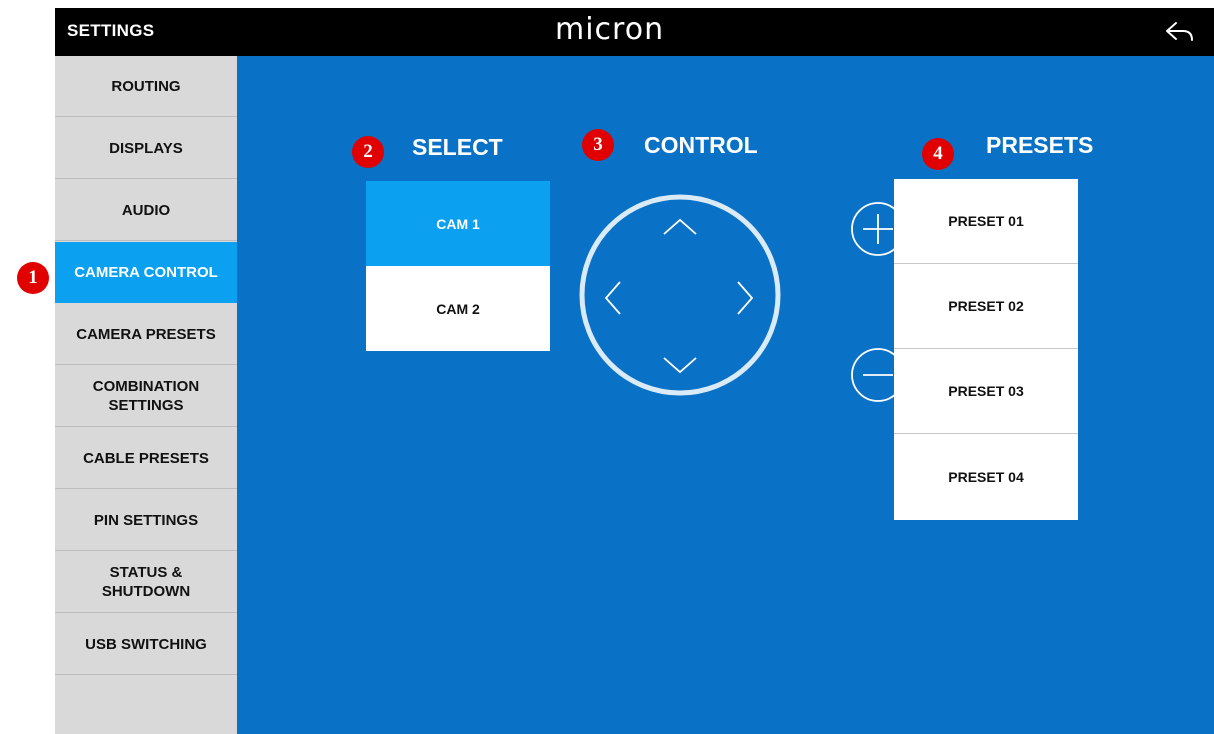 This screenshot has height=734, width=1214. What do you see at coordinates (680, 365) in the screenshot?
I see `chevron-down-icon` at bounding box center [680, 365].